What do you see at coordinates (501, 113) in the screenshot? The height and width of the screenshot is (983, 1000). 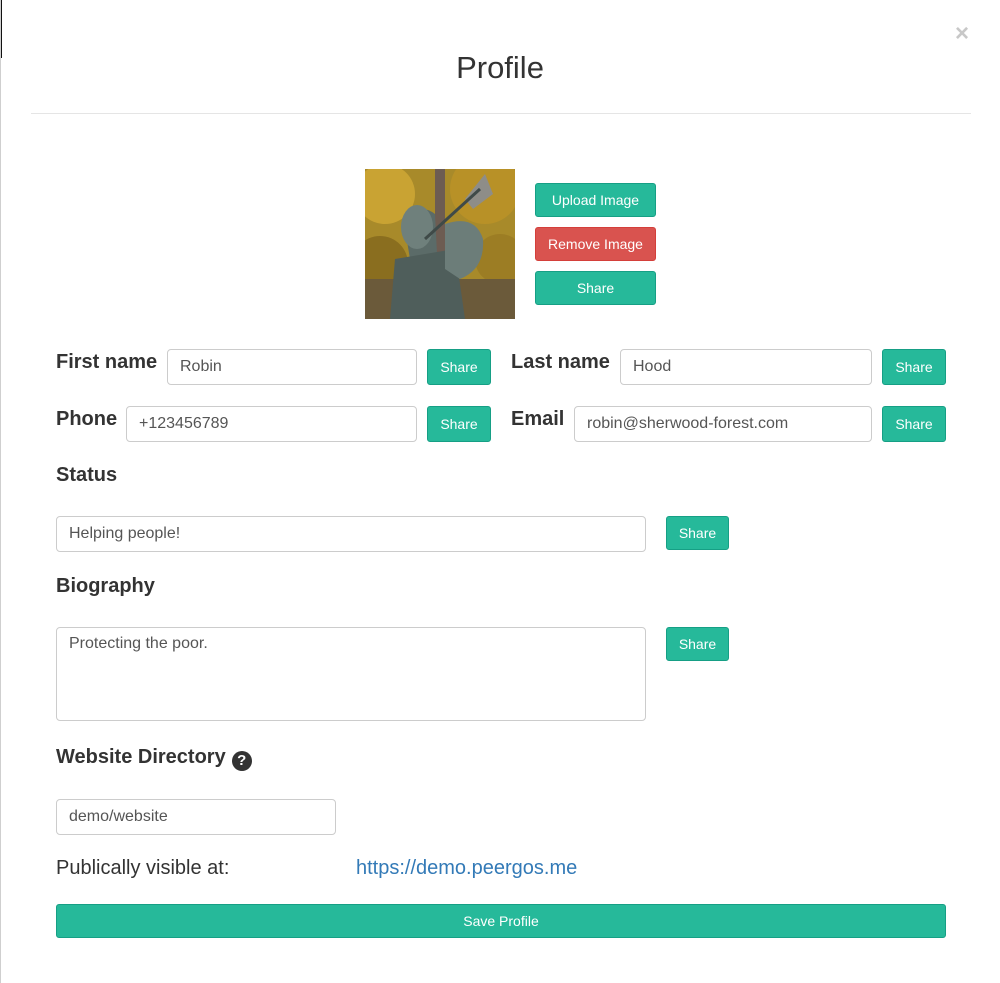 I see `header-divider` at bounding box center [501, 113].